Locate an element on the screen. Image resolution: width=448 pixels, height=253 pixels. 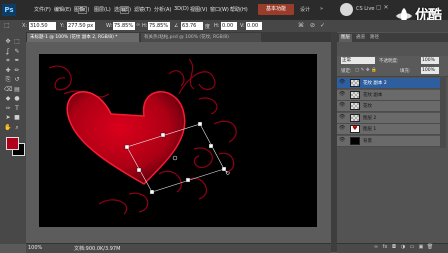
menu-help: 帮助(H) is located at coordinates (239, 9).